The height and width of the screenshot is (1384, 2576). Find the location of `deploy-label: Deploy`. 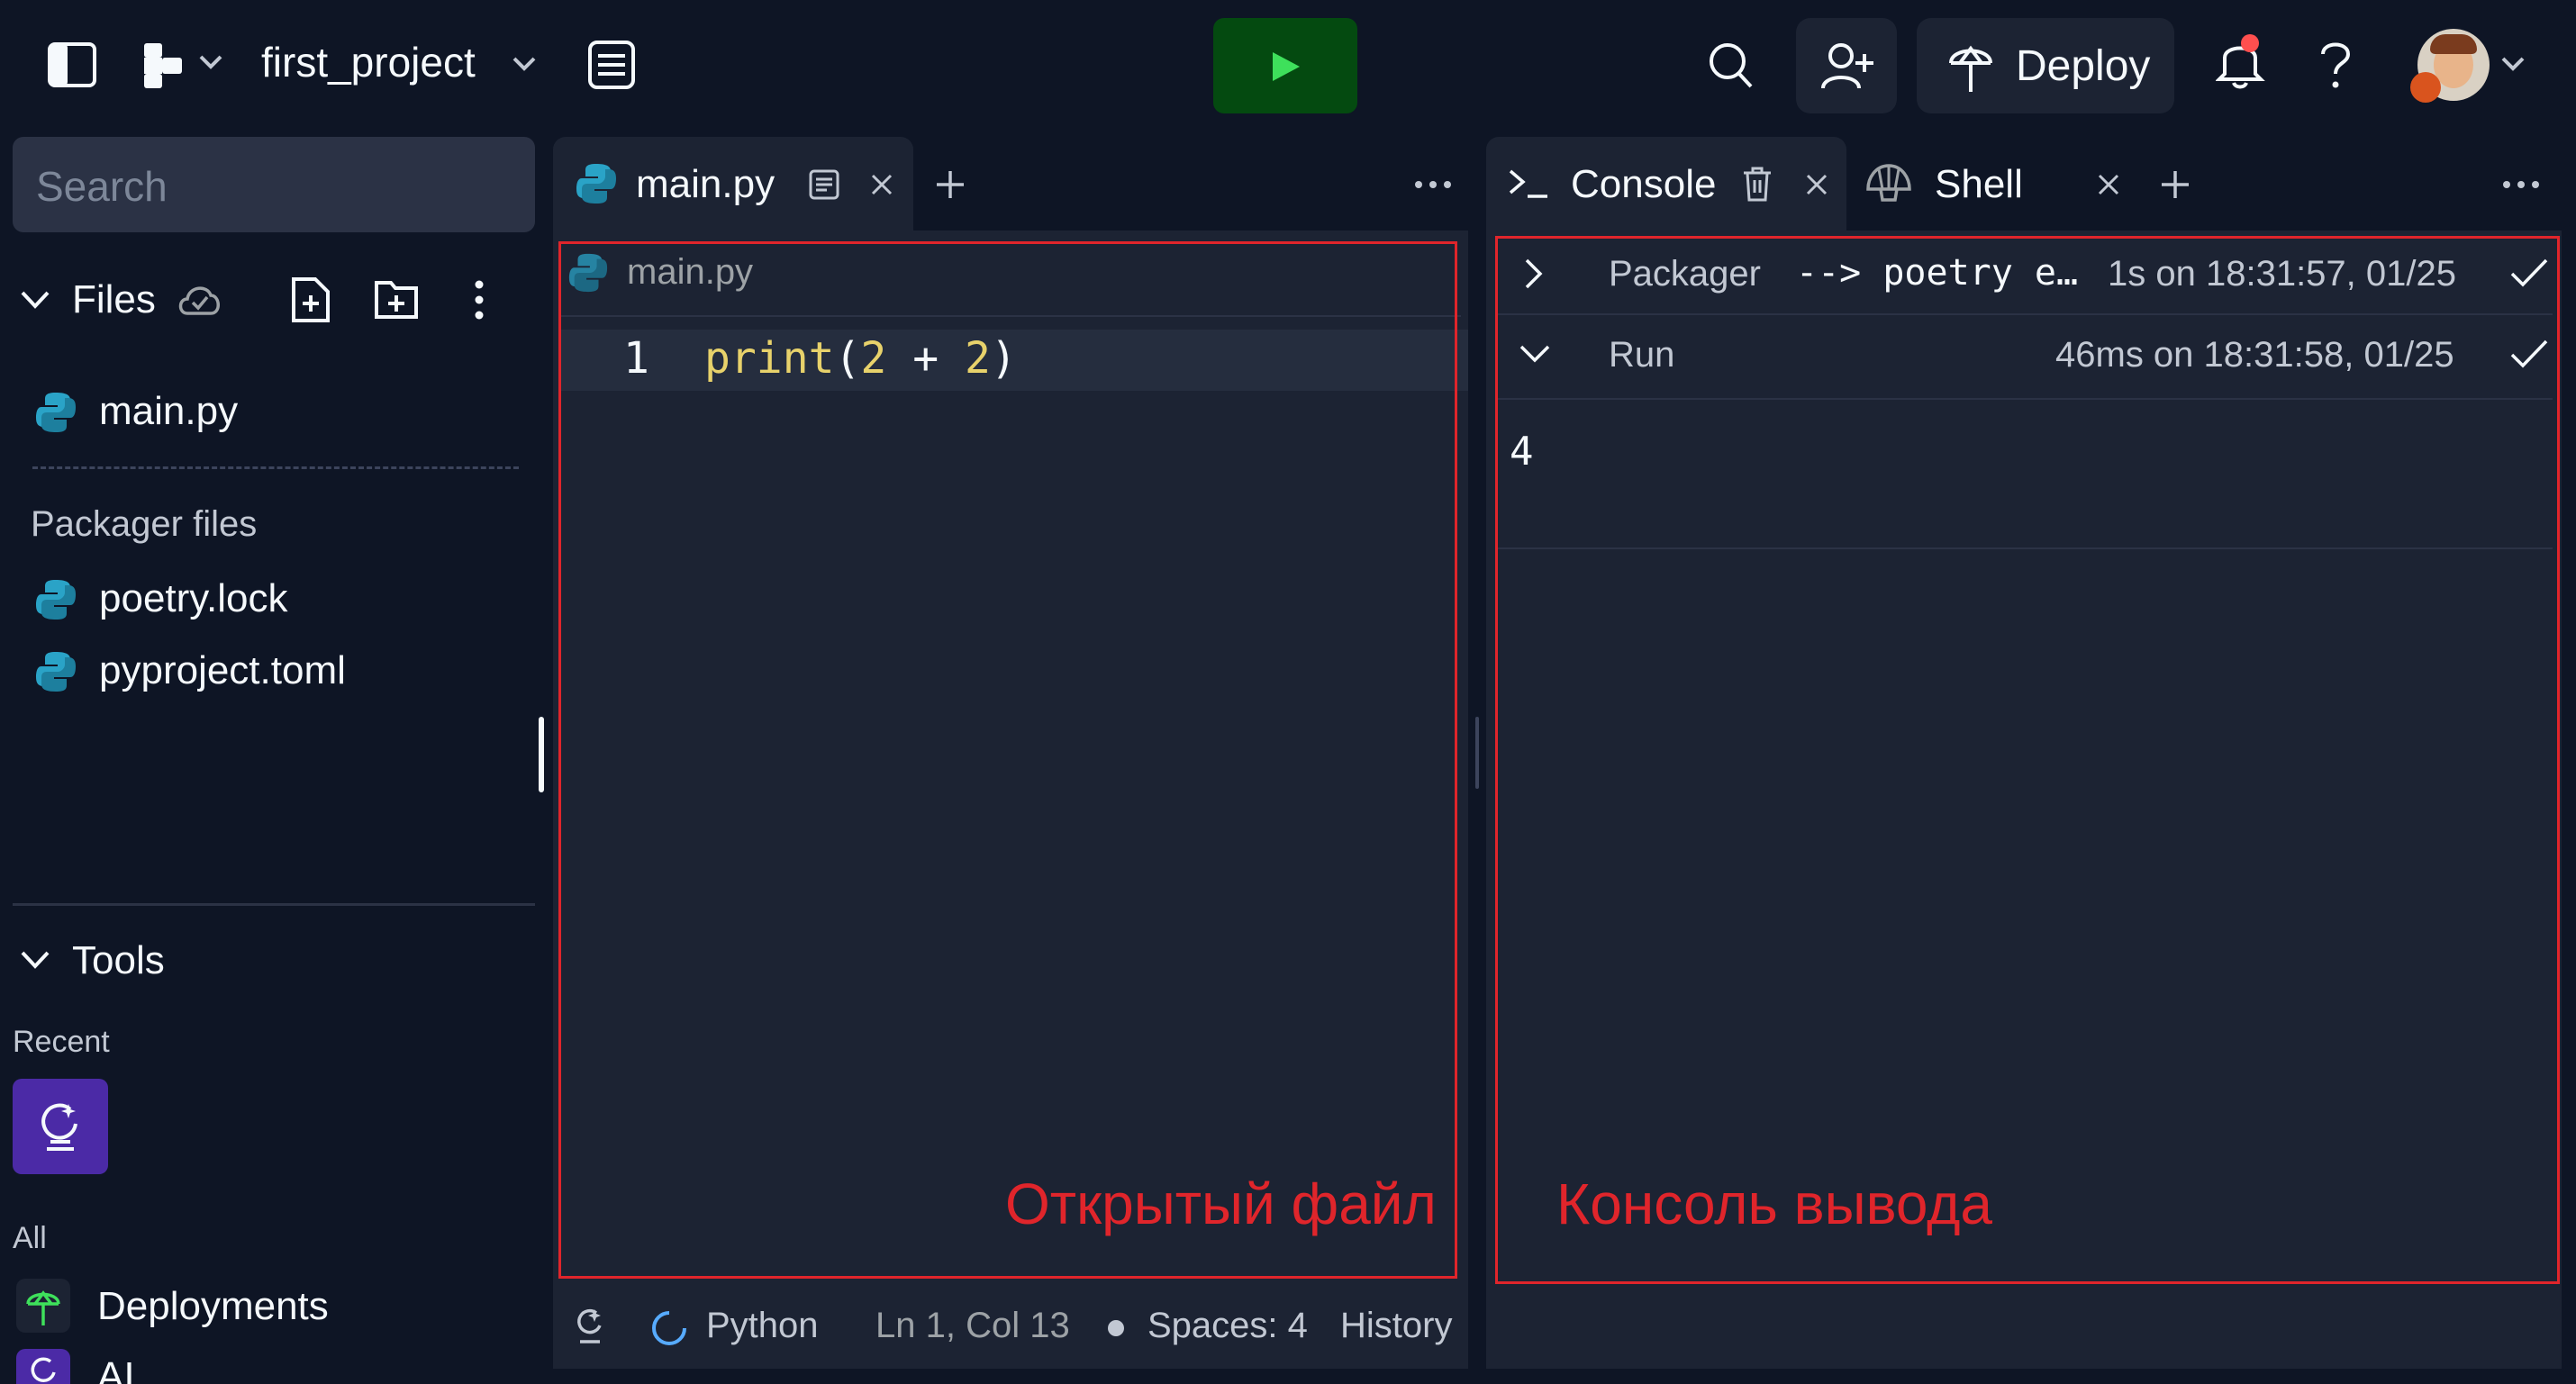

deploy-label: Deploy is located at coordinates (2083, 66).